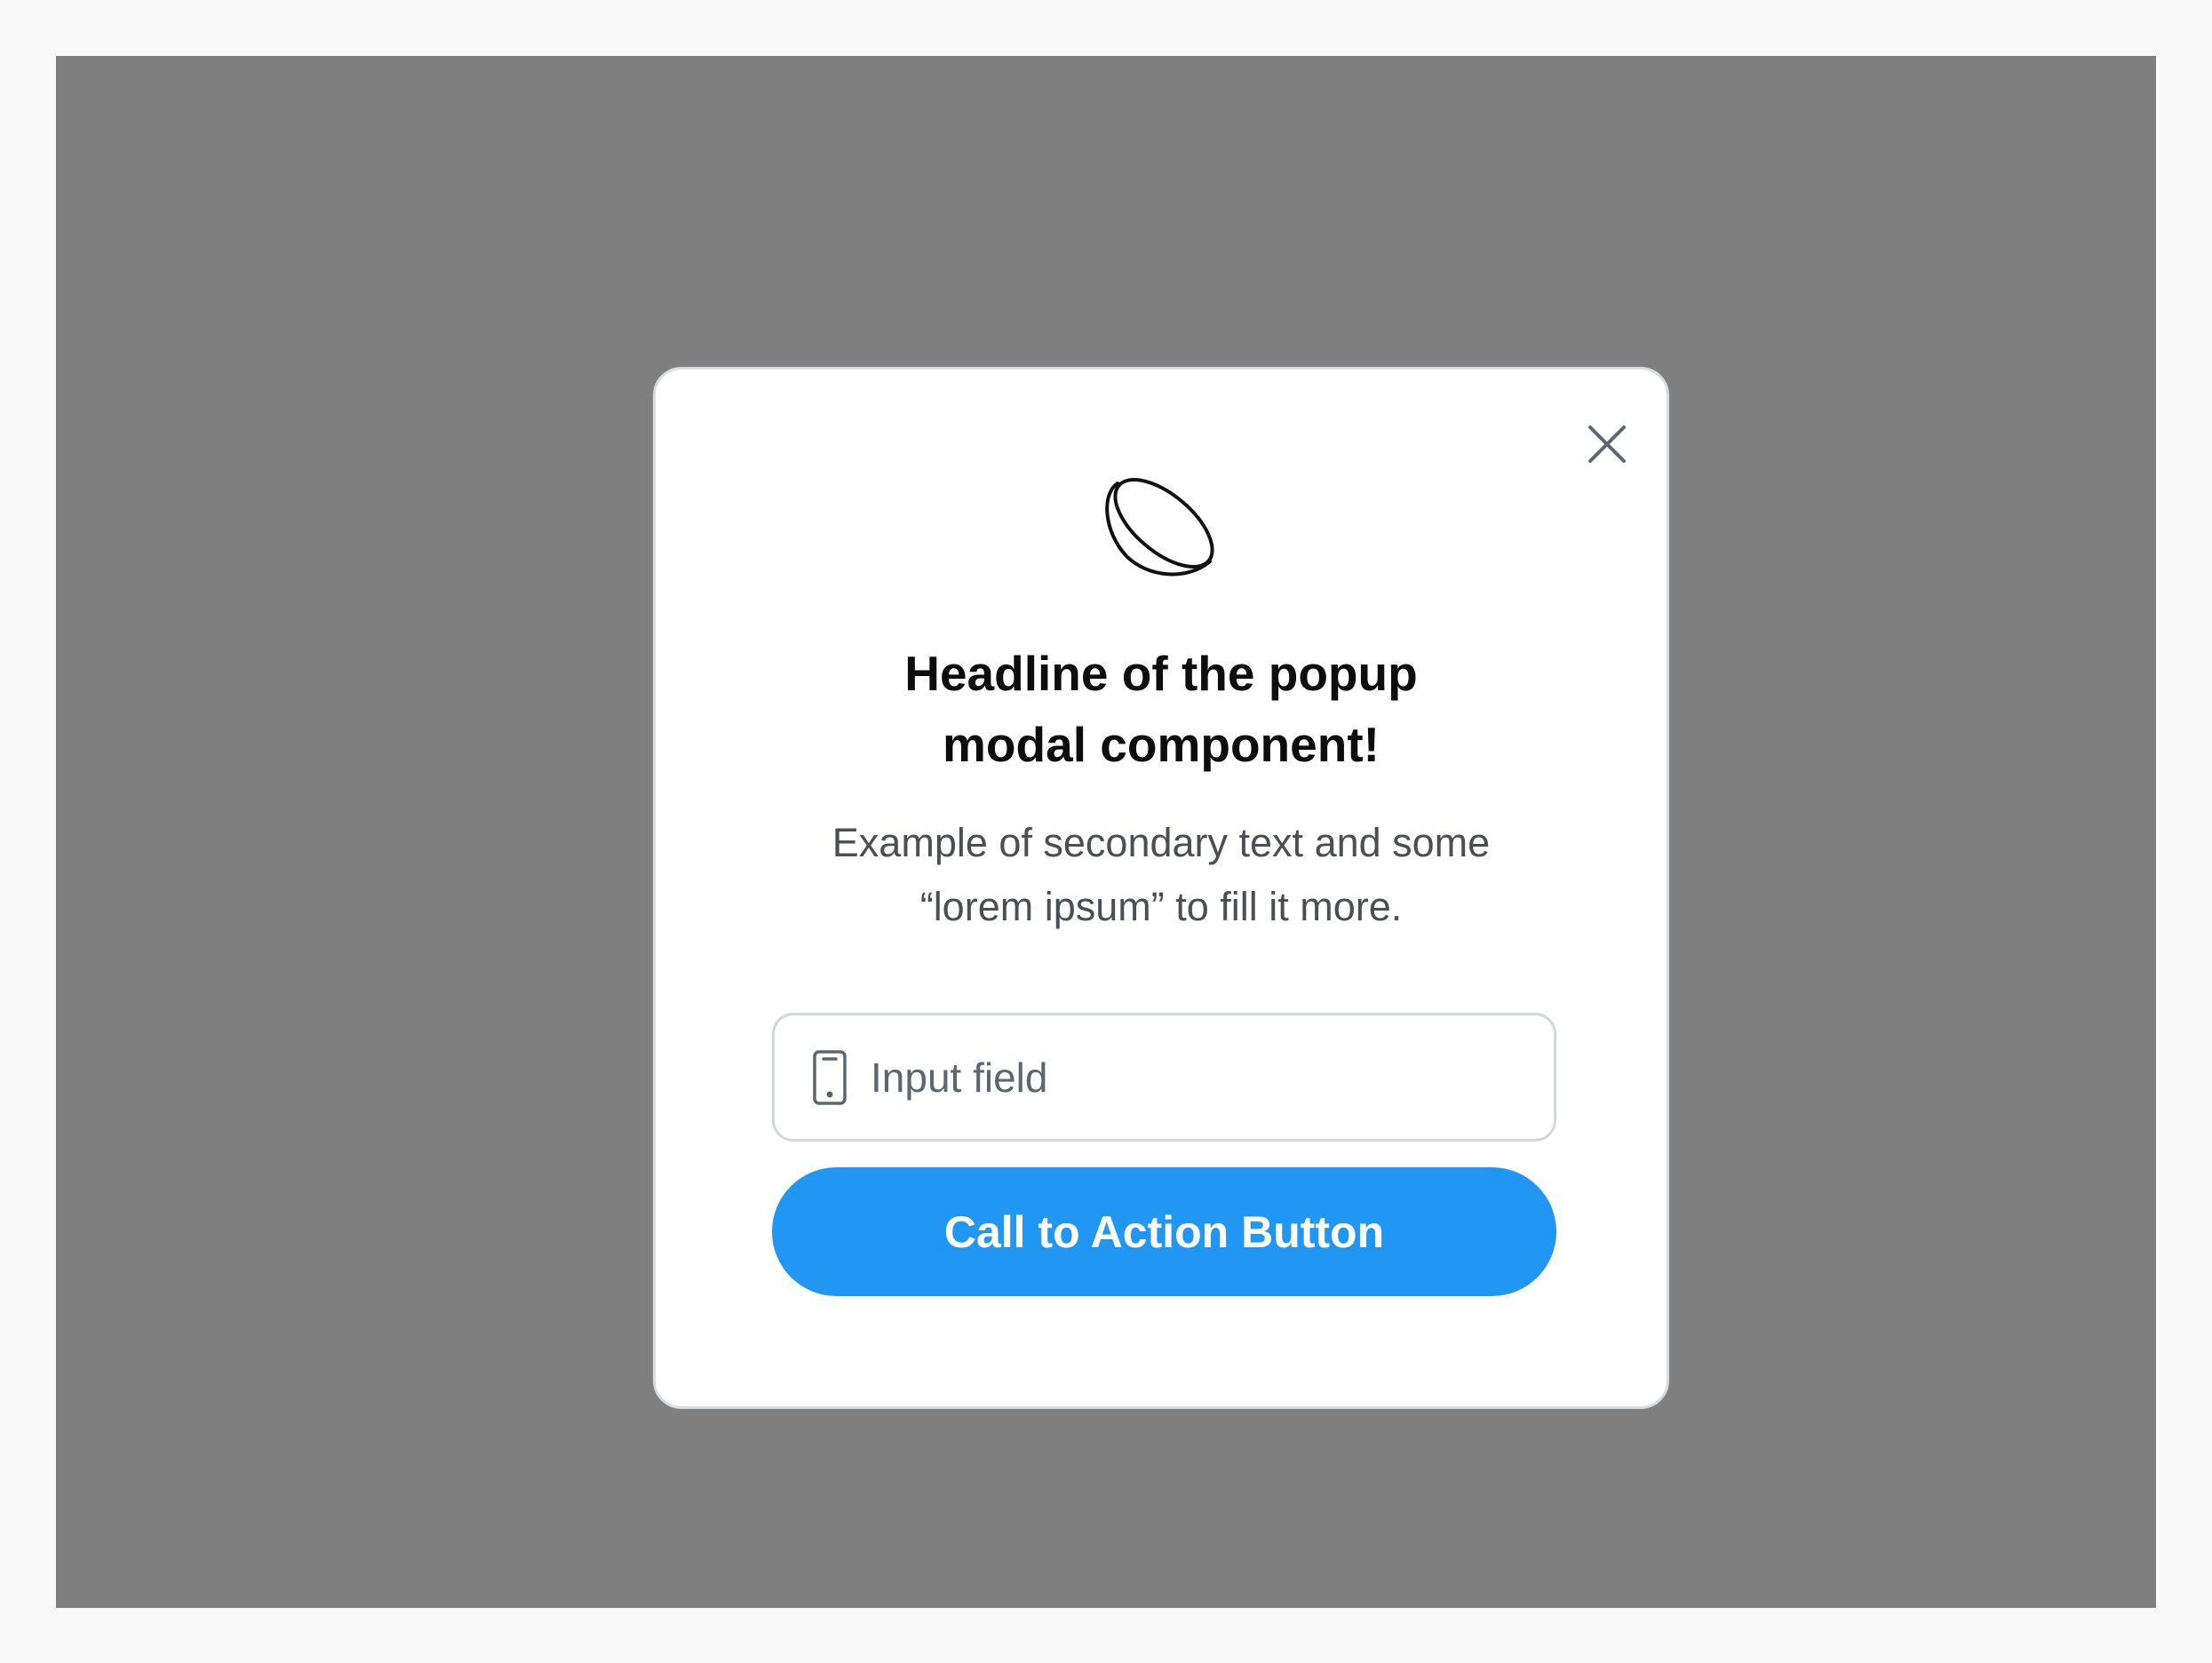 This screenshot has width=2212, height=1663. Describe the element at coordinates (1164, 1231) in the screenshot. I see `call-to-action-button: Call to Action Button` at that location.